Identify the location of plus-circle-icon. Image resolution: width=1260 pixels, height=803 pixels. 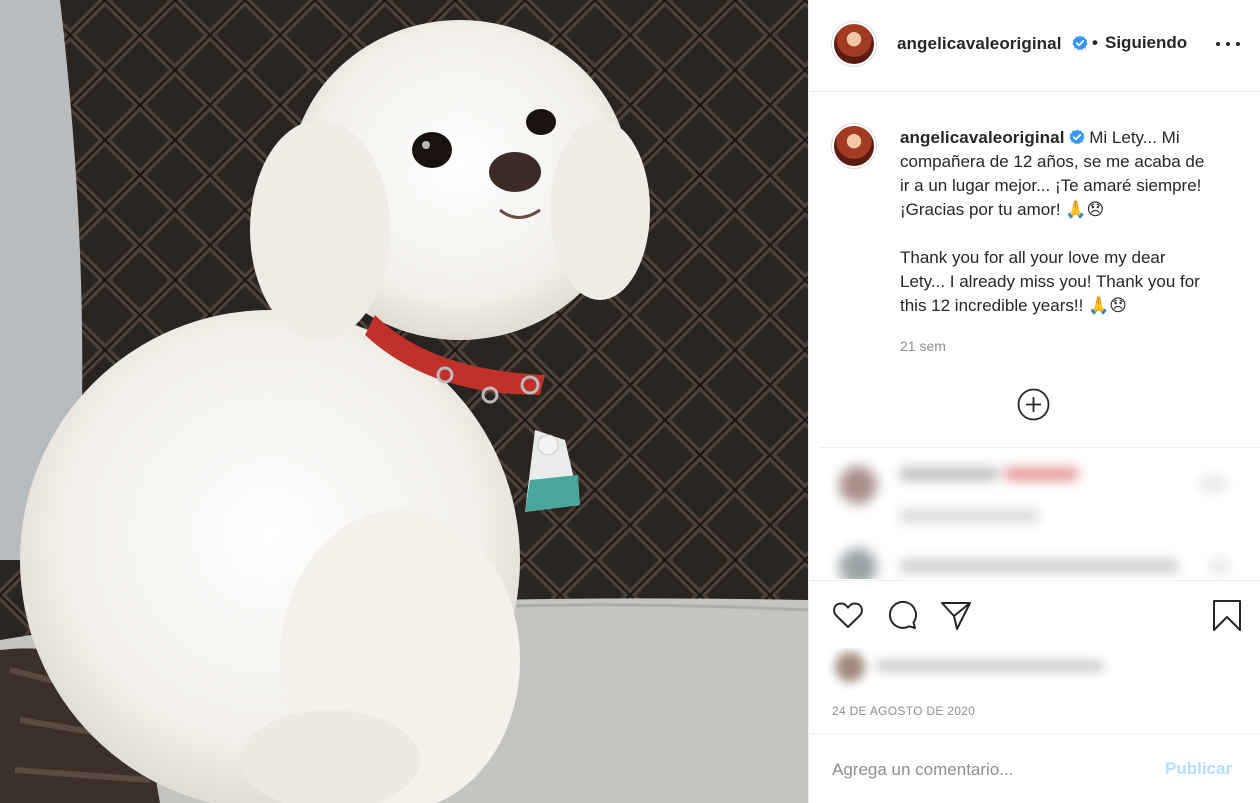
(1033, 404).